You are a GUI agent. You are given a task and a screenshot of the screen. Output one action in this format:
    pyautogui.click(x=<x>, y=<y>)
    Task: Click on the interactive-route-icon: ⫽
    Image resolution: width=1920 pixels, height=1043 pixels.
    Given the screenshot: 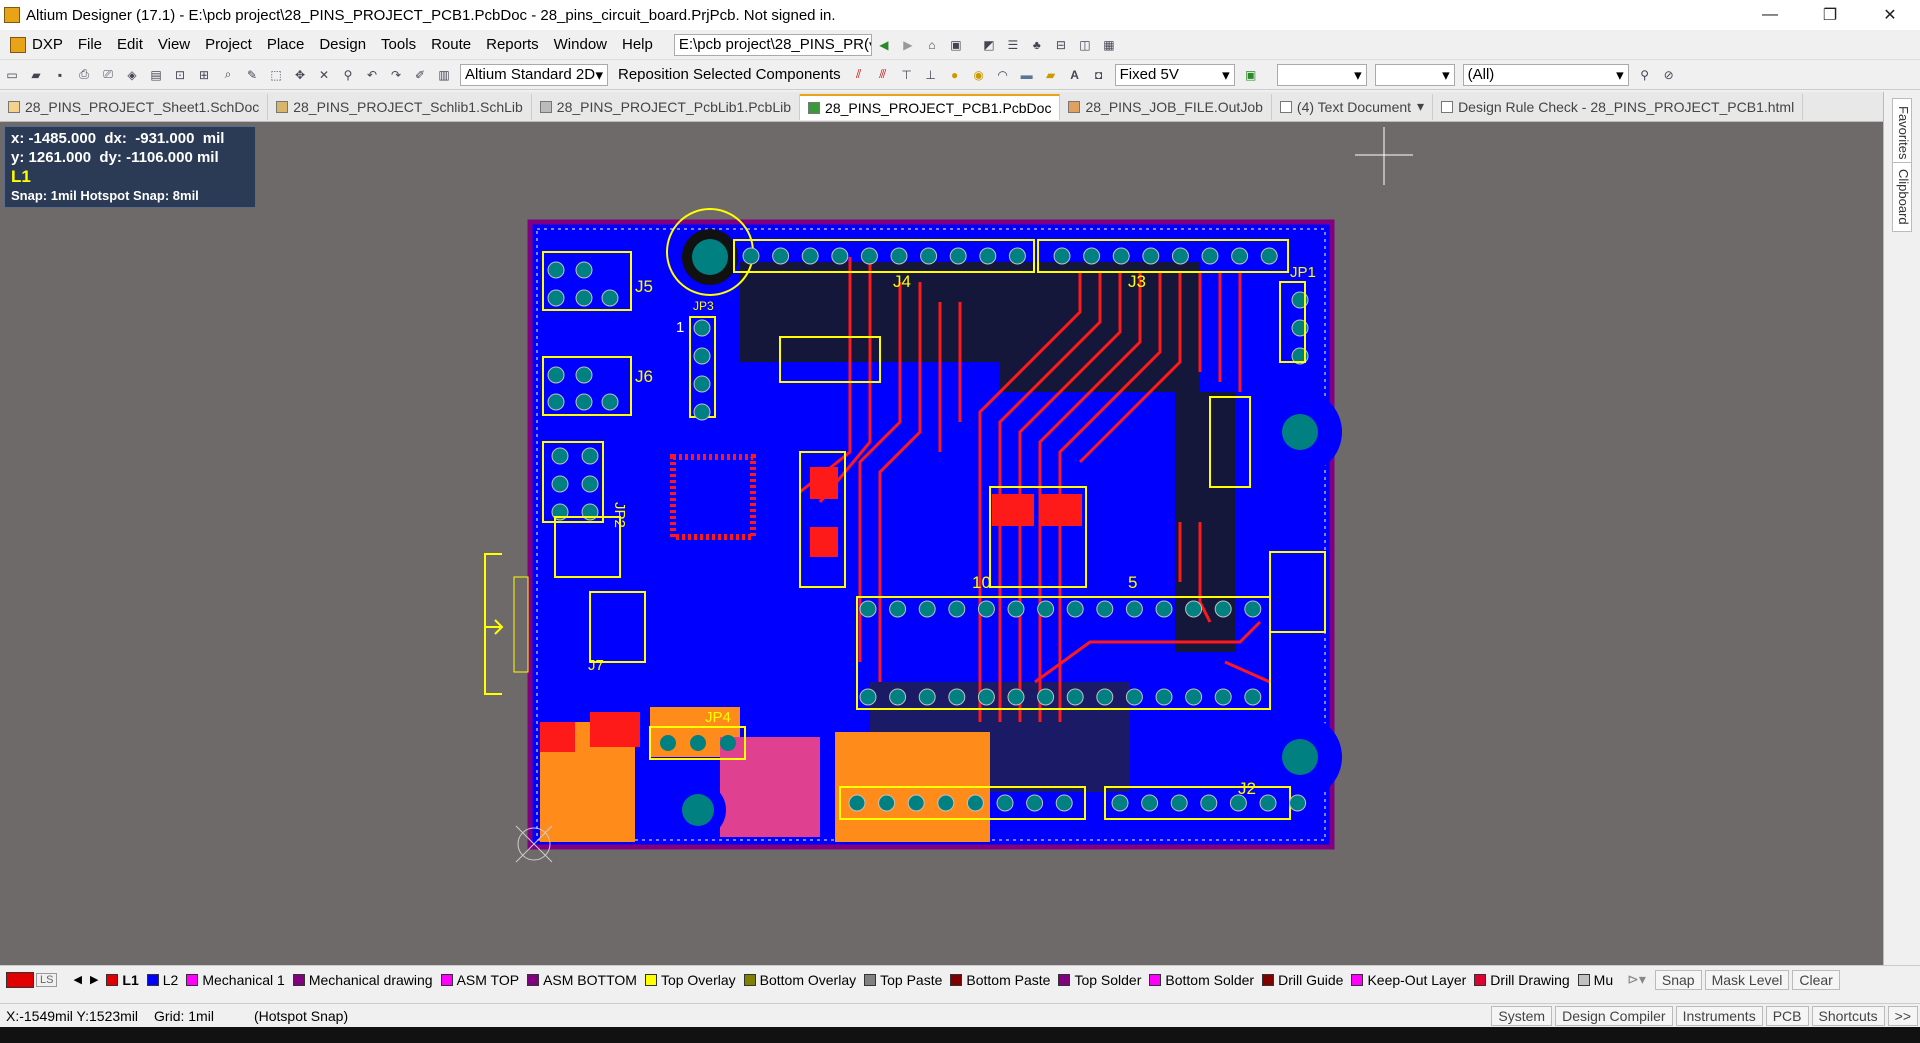 What is the action you would take?
    pyautogui.click(x=859, y=75)
    